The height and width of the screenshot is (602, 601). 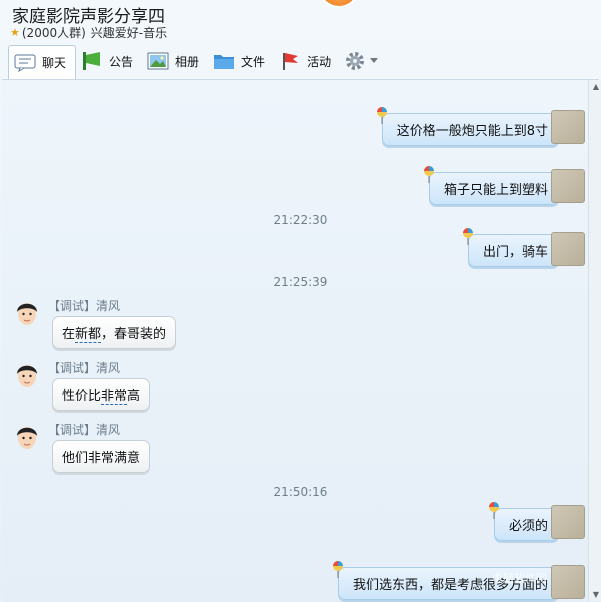 What do you see at coordinates (528, 526) in the screenshot?
I see `message-text: 必须的` at bounding box center [528, 526].